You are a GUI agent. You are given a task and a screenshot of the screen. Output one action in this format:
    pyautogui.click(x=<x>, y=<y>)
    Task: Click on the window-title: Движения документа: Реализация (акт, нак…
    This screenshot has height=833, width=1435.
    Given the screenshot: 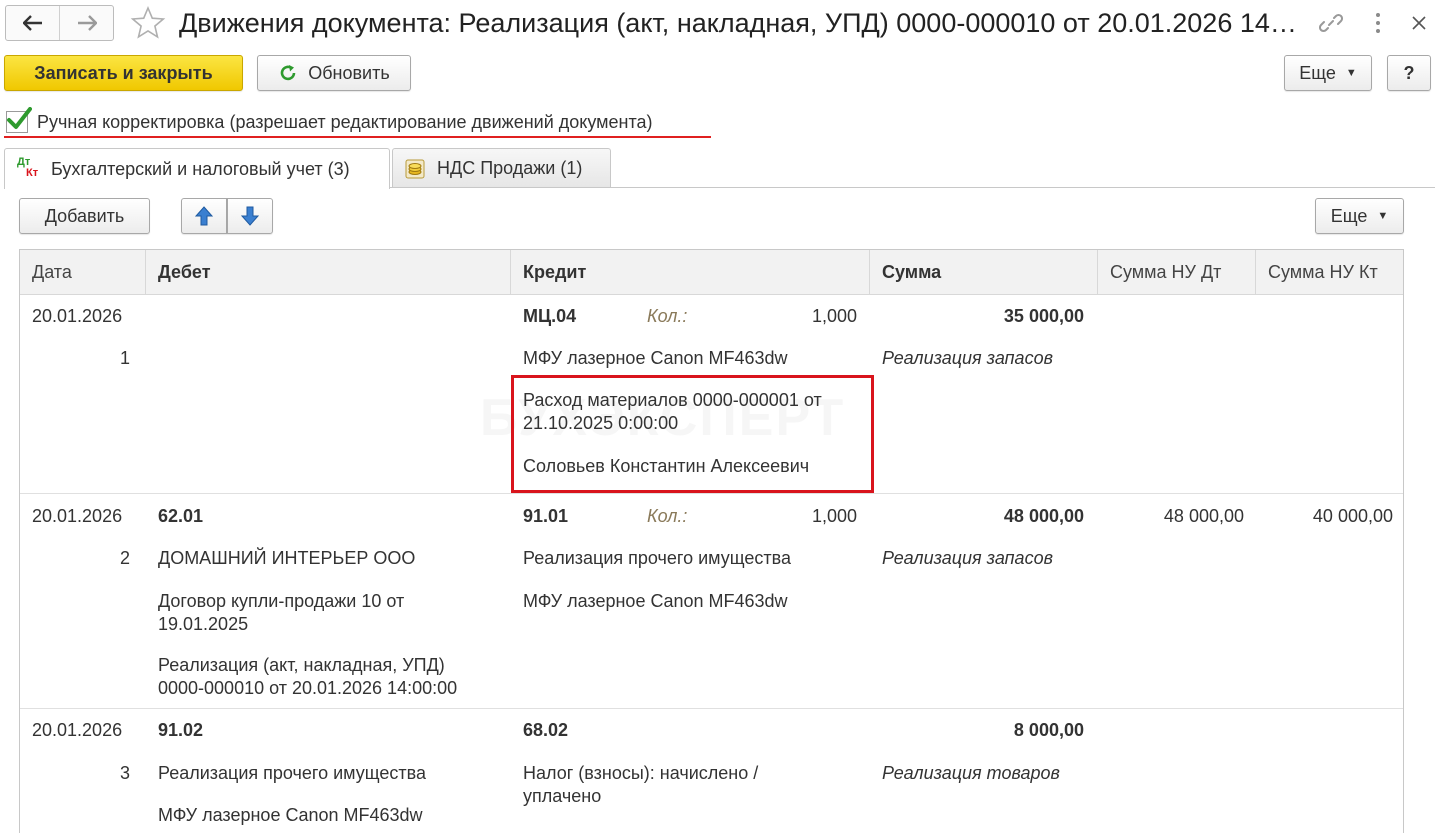 What is the action you would take?
    pyautogui.click(x=739, y=23)
    